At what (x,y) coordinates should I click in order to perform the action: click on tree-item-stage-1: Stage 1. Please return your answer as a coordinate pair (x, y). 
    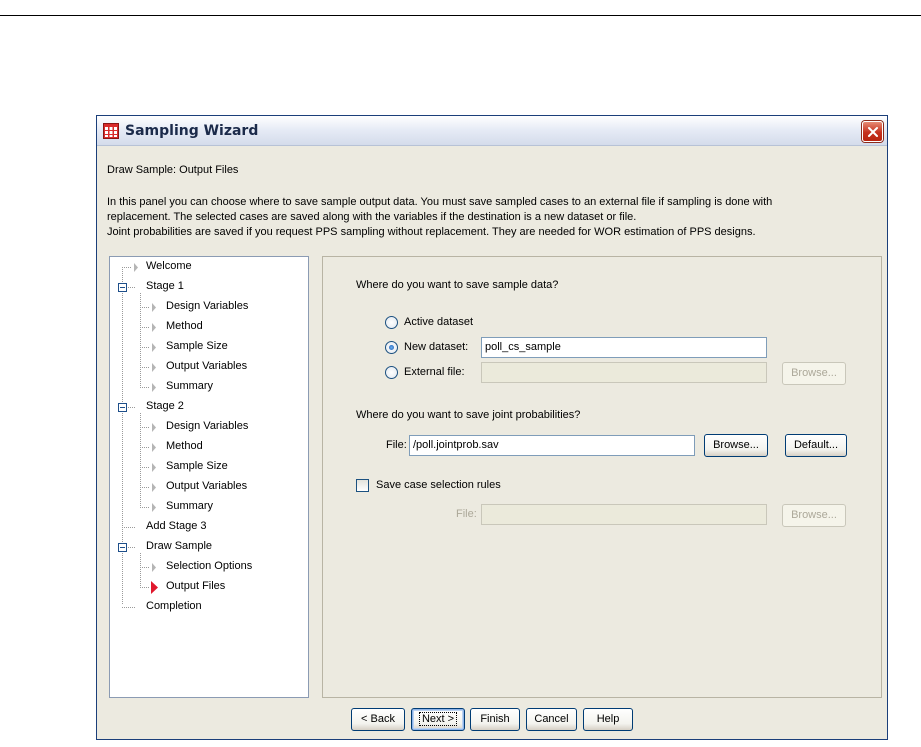
    Looking at the image, I should click on (165, 286).